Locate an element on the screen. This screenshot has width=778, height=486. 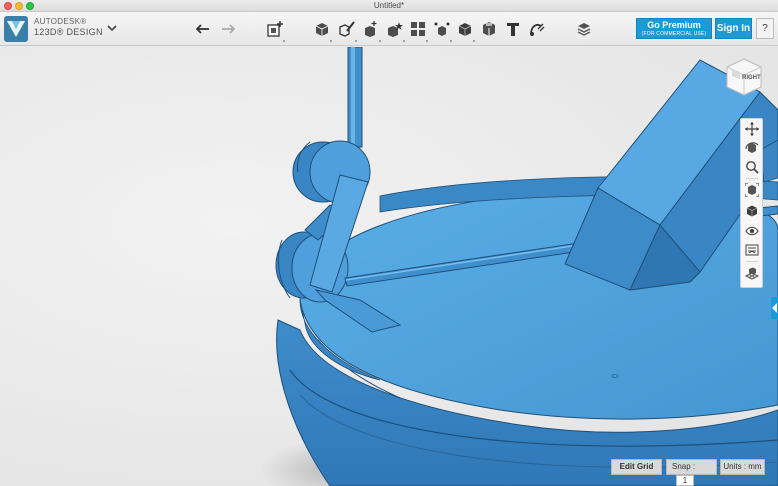
group-icon is located at coordinates (442, 31).